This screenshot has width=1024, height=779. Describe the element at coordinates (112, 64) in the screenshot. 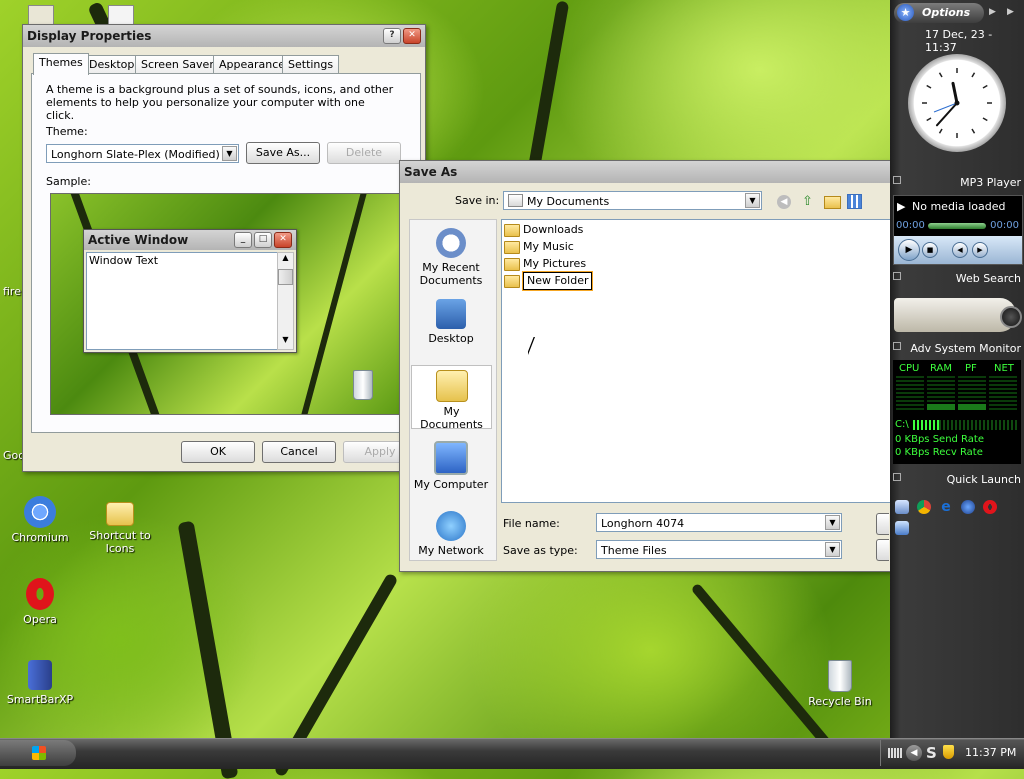

I see `tab-desktop: Desktop` at that location.